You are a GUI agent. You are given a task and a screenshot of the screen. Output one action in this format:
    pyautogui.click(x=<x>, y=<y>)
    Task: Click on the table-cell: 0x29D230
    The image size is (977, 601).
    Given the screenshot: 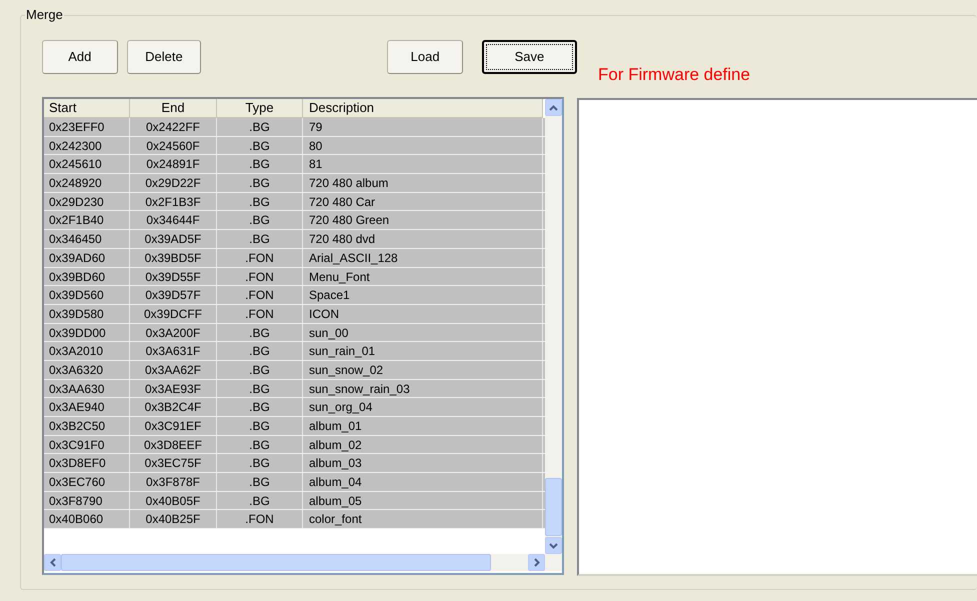 What is the action you would take?
    pyautogui.click(x=87, y=201)
    